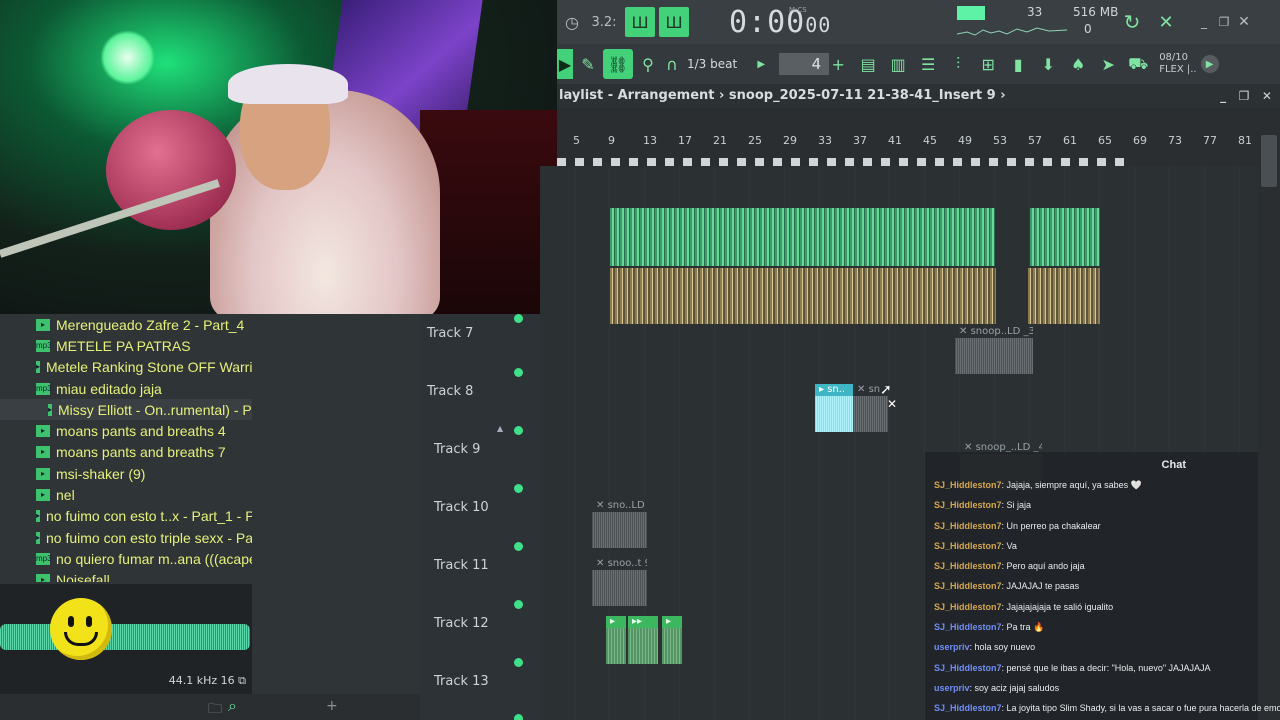 This screenshot has width=1280, height=720. What do you see at coordinates (38, 516) in the screenshot?
I see `audio-clip-icon: ▸` at bounding box center [38, 516].